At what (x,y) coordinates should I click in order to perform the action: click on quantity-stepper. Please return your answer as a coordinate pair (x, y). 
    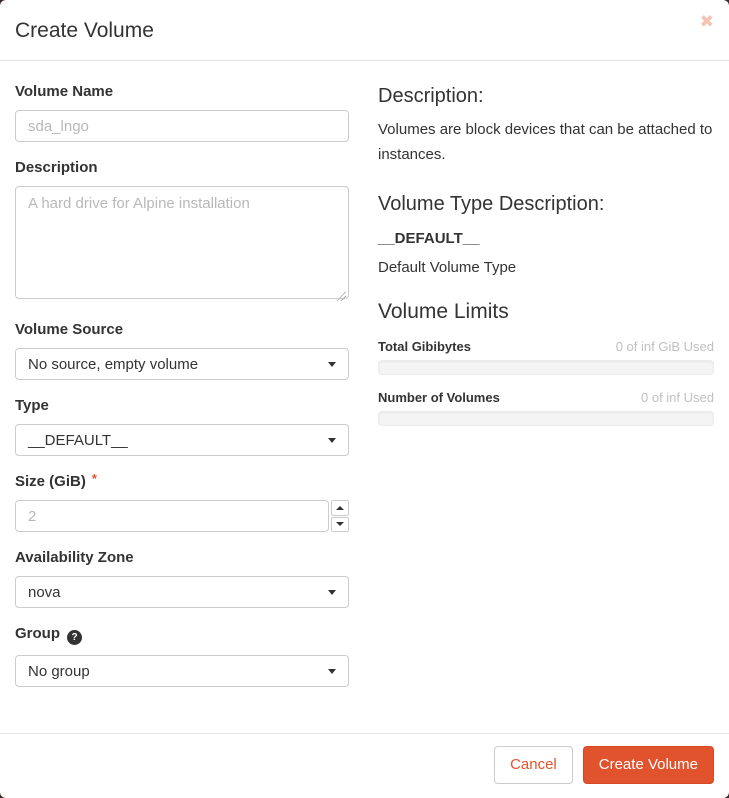
    Looking at the image, I should click on (340, 516).